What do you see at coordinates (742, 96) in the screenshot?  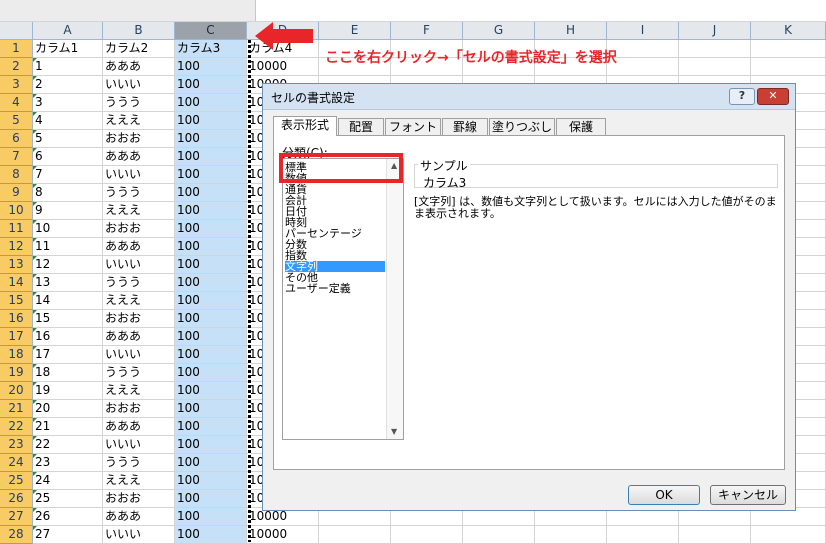 I see `help-button: ?` at bounding box center [742, 96].